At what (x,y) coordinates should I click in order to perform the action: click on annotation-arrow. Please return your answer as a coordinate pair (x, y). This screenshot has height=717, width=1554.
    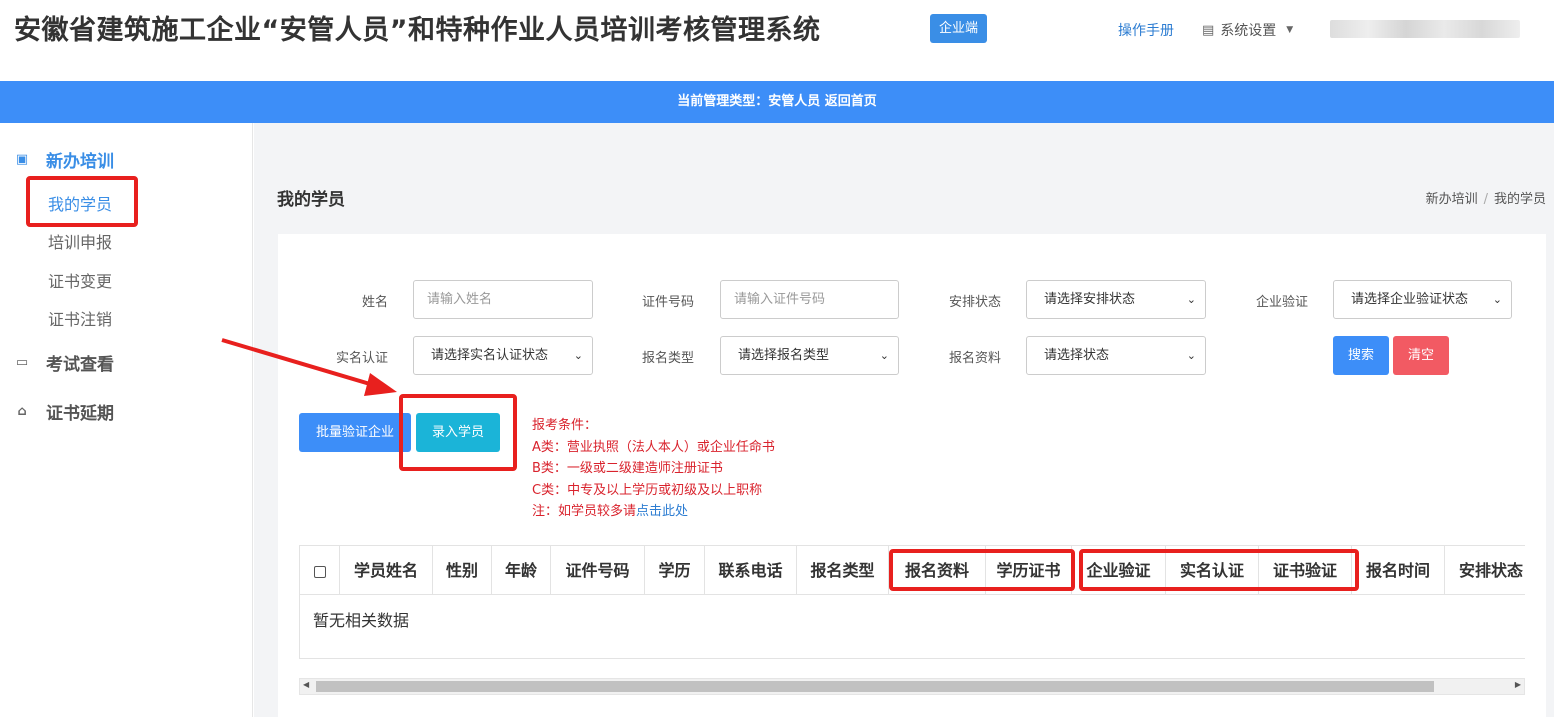
    Looking at the image, I should click on (309, 367).